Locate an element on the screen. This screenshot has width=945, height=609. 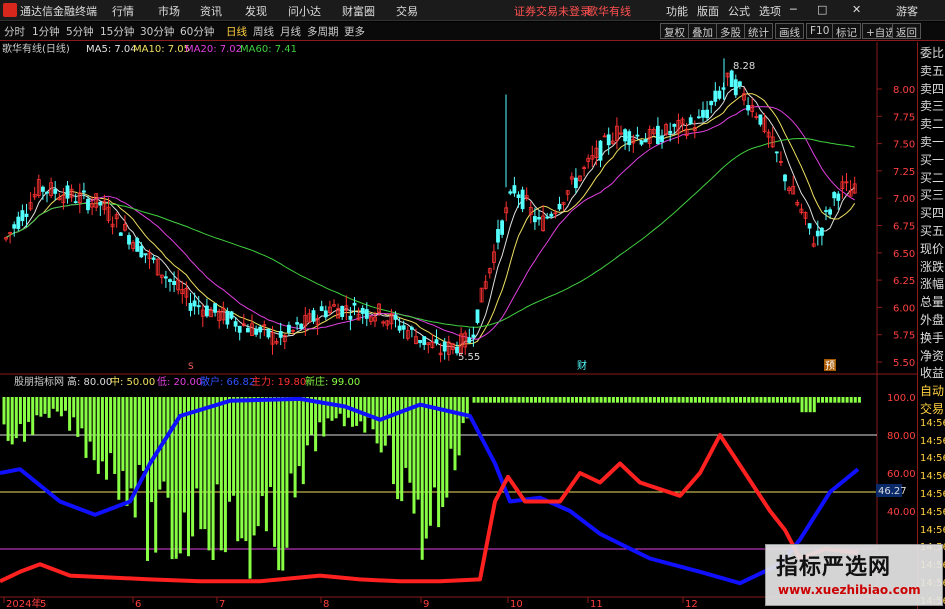
menu-item-formula: 公式 is located at coordinates (739, 11).